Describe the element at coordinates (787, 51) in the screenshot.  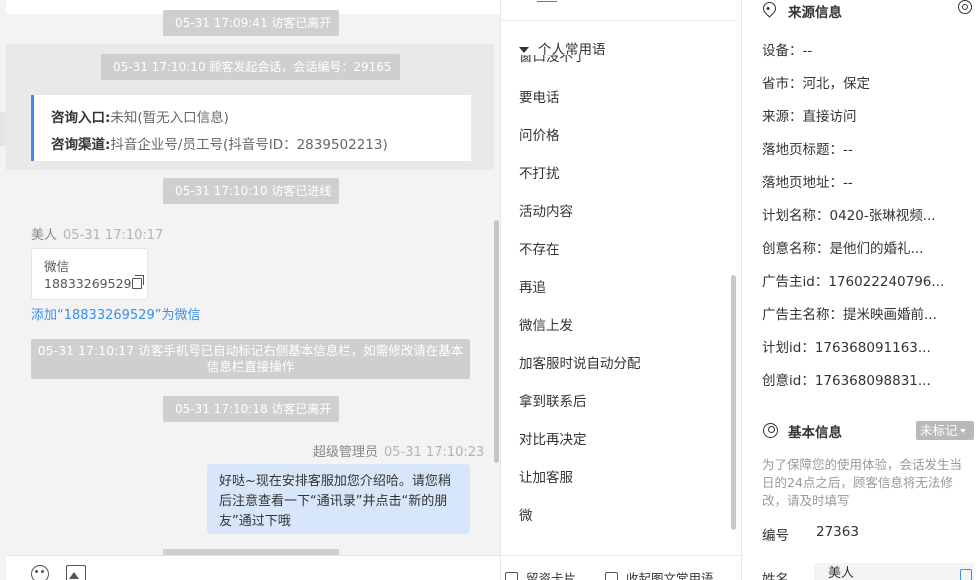
I see `source-field: 设备：--` at that location.